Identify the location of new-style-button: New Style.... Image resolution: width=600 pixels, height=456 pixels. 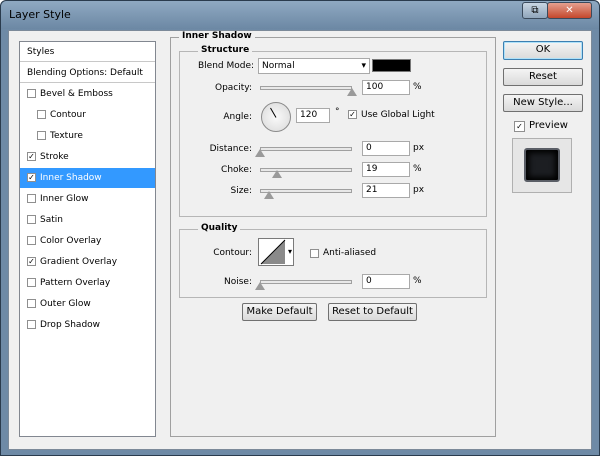
(543, 103).